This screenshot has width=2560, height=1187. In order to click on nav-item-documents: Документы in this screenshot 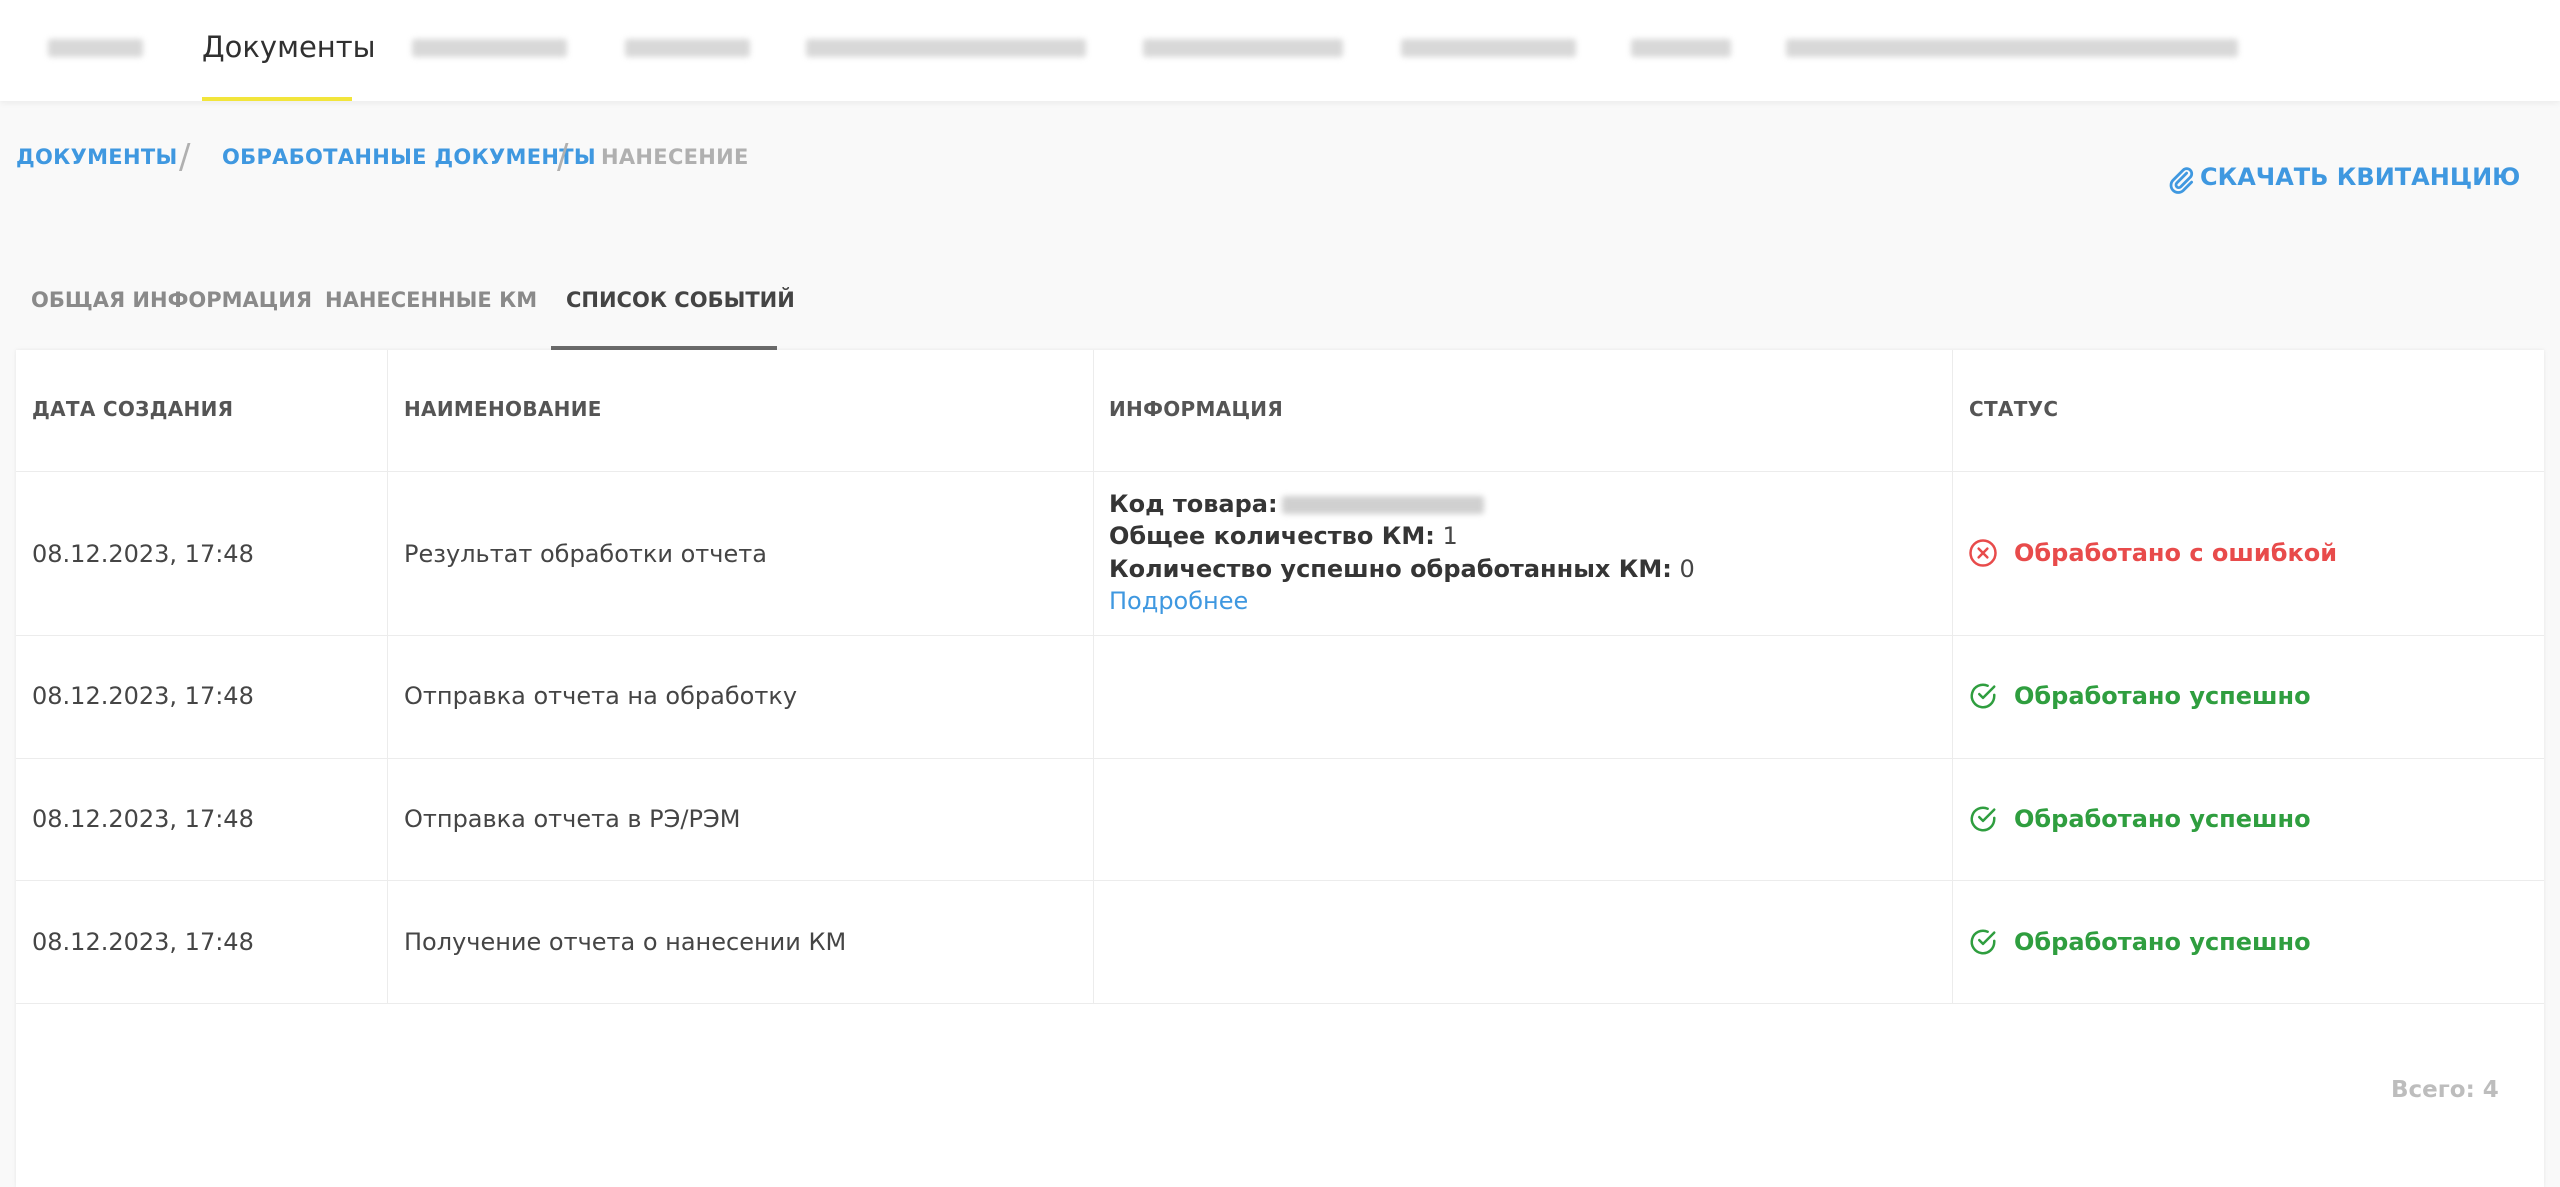, I will do `click(289, 50)`.